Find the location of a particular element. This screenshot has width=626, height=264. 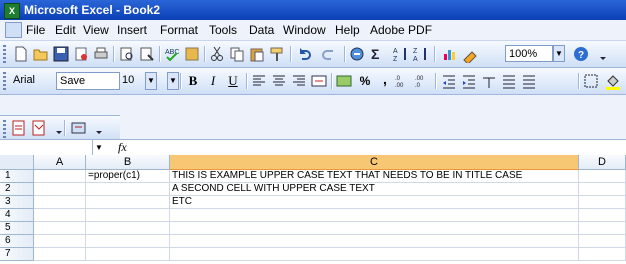

increase-decimal-icon: .0.00 is located at coordinates (403, 81).